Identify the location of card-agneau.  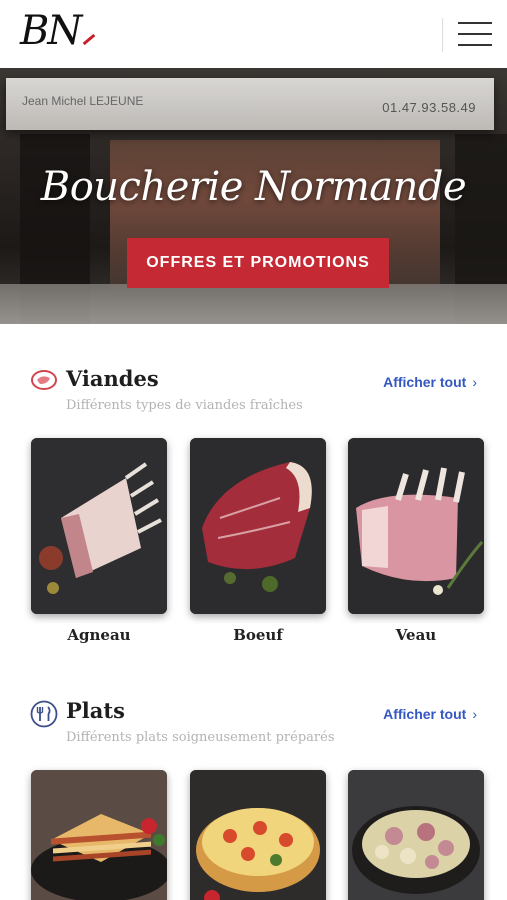
(99, 526).